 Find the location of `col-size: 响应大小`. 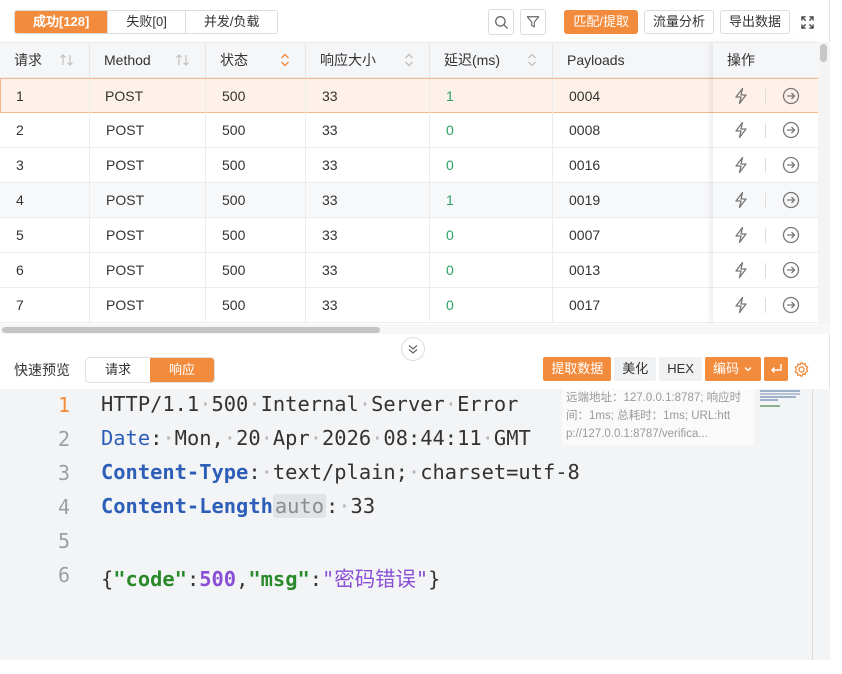

col-size: 响应大小 is located at coordinates (368, 60).